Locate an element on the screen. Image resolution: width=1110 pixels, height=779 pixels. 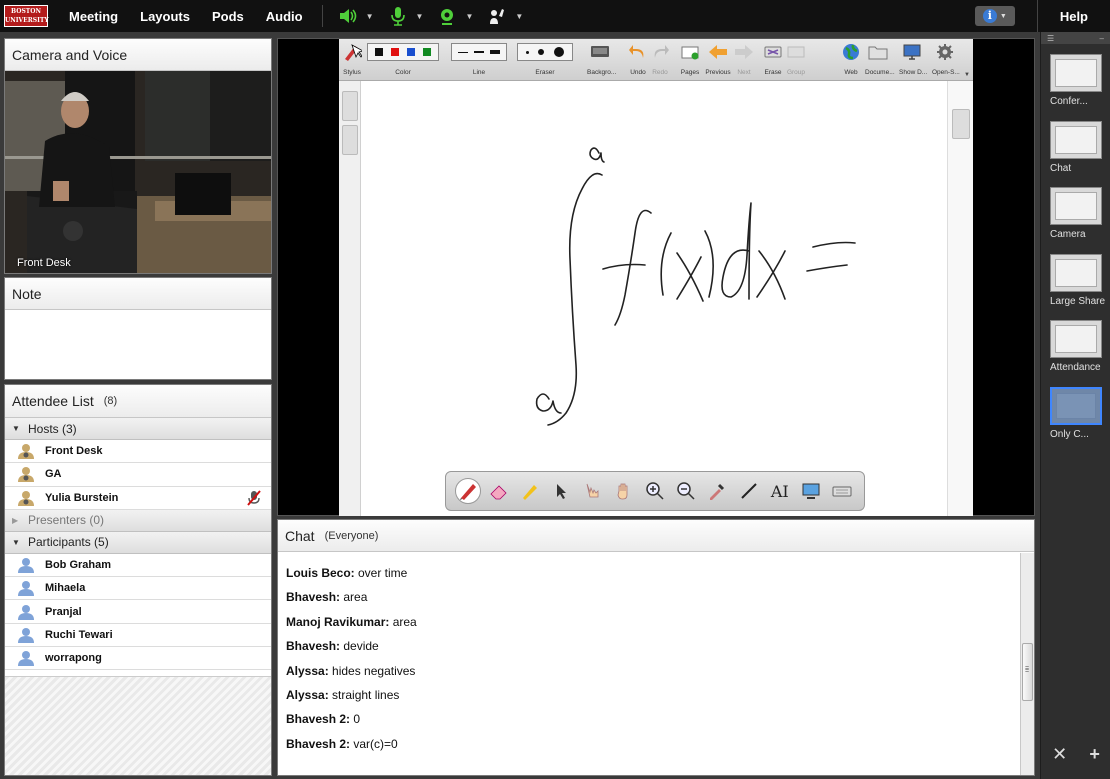
attendee-row: Ruchi Tewari is located at coordinates (138, 635).